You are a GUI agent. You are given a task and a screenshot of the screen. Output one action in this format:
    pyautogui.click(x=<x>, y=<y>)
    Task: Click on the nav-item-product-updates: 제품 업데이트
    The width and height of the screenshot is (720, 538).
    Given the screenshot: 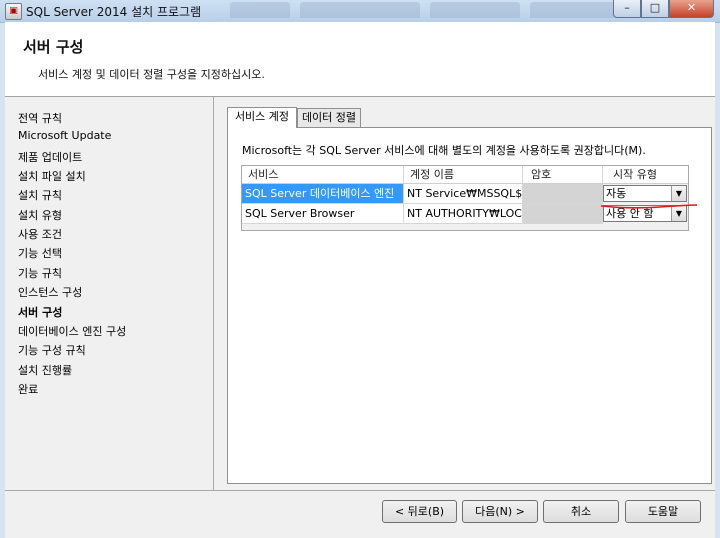 What is the action you would take?
    pyautogui.click(x=50, y=157)
    